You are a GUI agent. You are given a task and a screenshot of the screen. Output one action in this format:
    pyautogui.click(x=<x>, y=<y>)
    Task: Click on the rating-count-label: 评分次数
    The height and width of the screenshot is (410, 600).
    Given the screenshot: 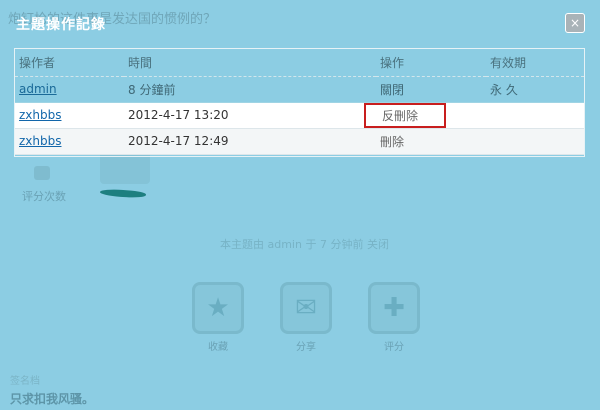 What is the action you would take?
    pyautogui.click(x=44, y=196)
    